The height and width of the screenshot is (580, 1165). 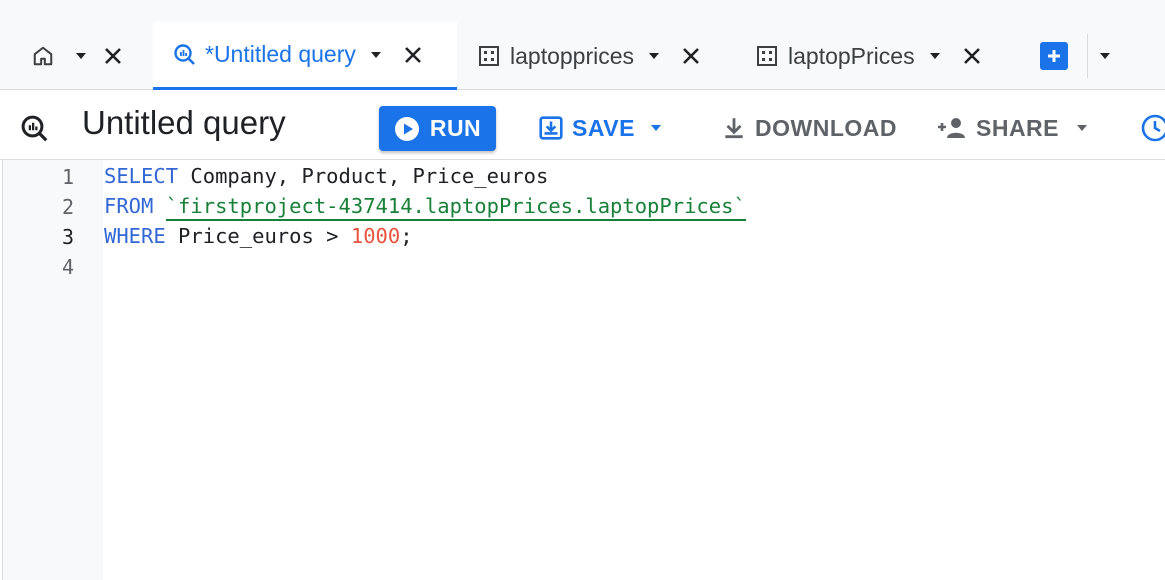 I want to click on code-text: Price_euros >, so click(x=258, y=236).